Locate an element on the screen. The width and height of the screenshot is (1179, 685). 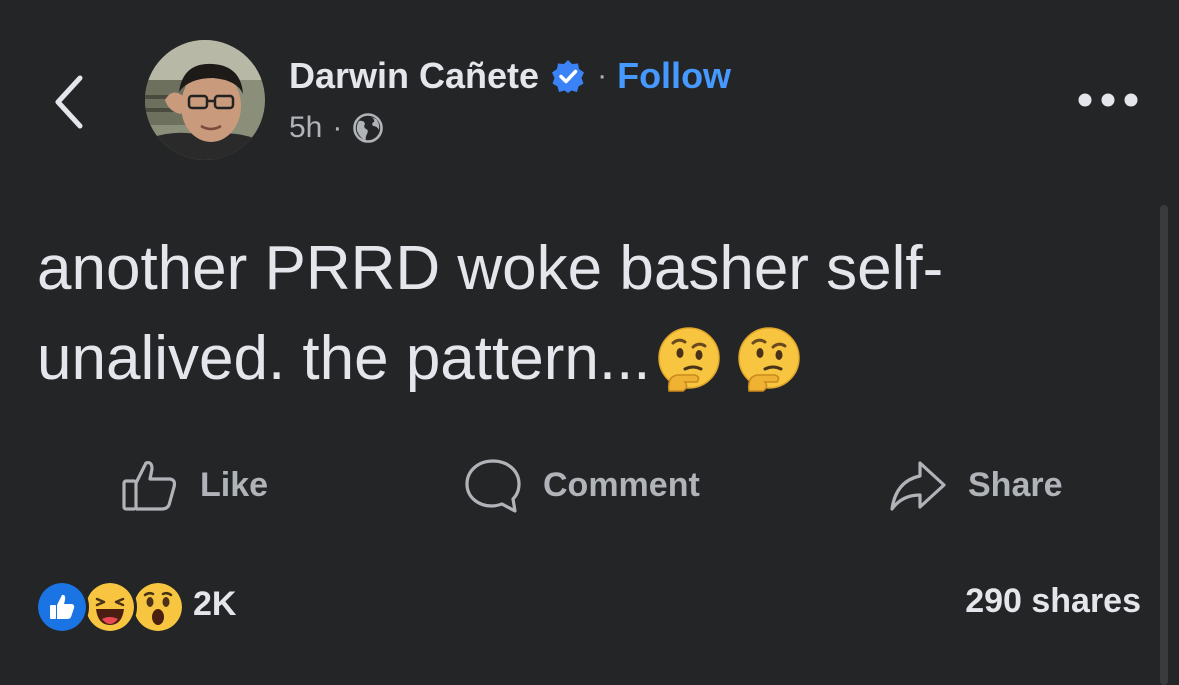
like-label: Like is located at coordinates (234, 484).